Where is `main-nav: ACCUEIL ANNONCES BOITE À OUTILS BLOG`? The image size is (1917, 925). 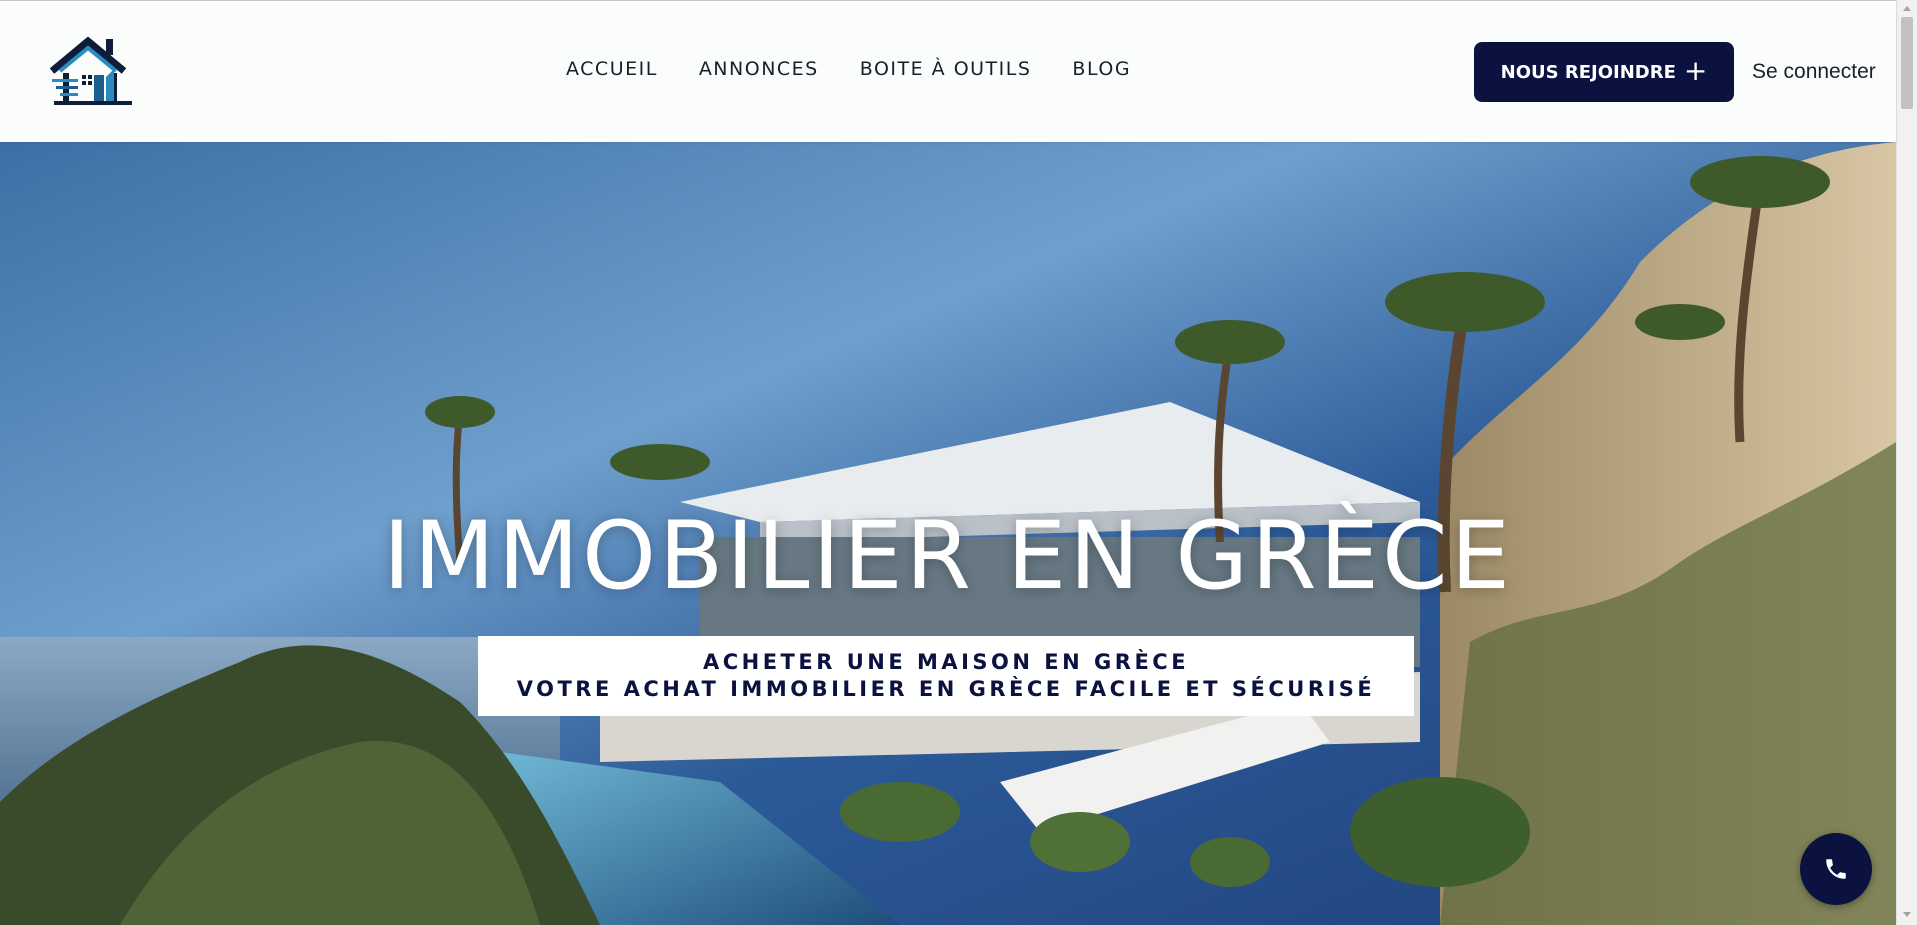
main-nav: ACCUEIL ANNONCES BOITE À OUTILS BLOG is located at coordinates (848, 69).